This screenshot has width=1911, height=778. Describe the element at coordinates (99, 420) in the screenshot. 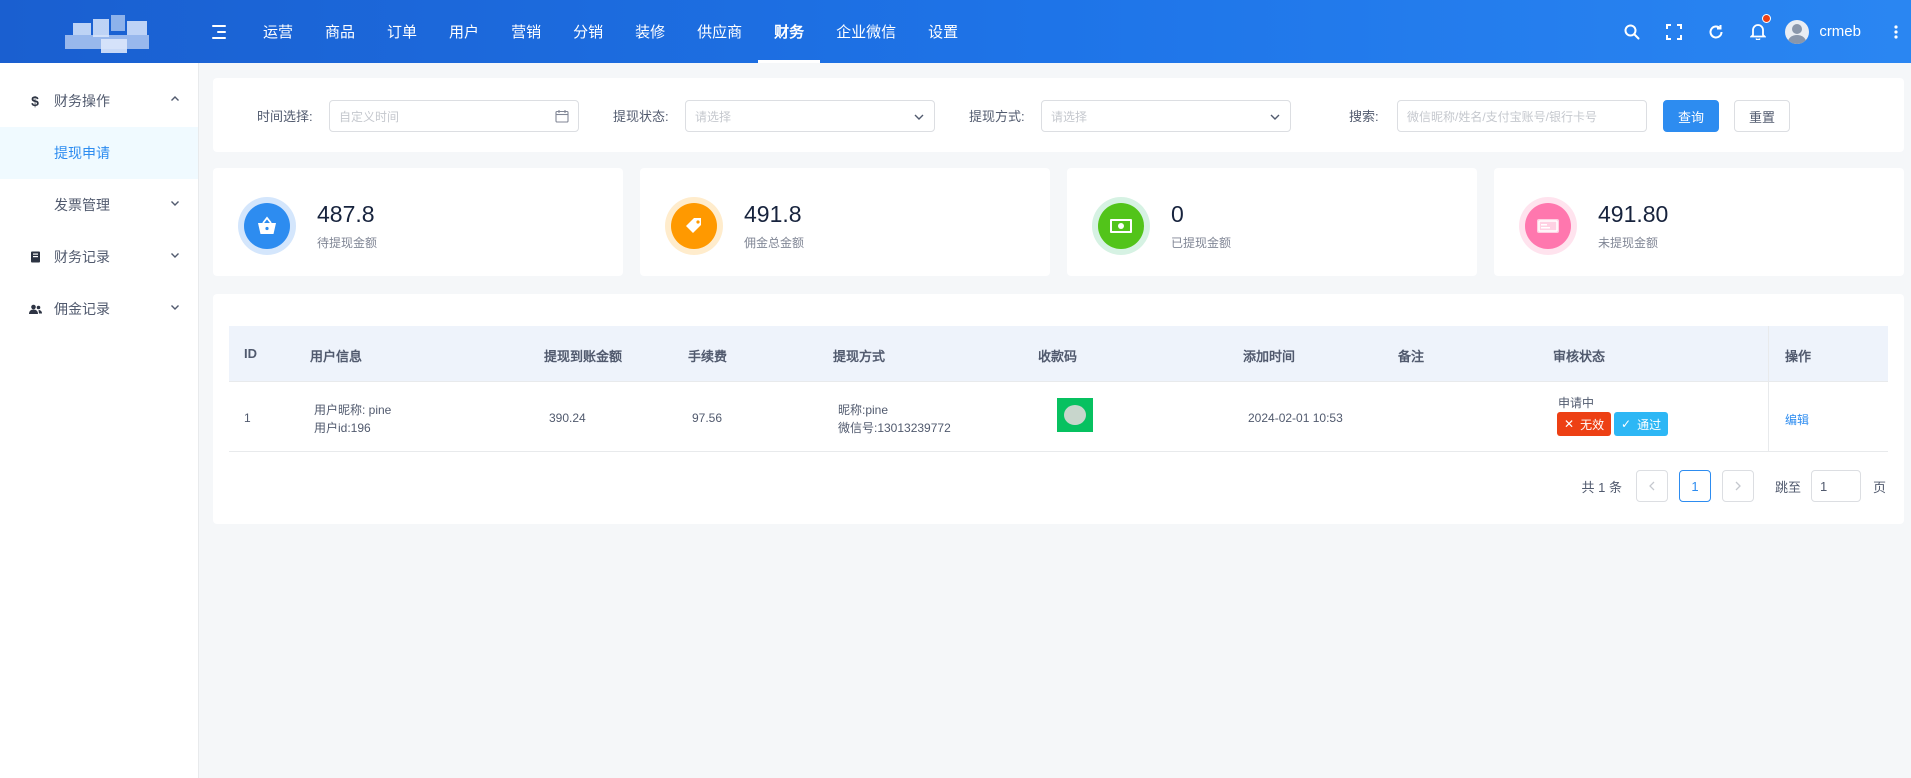

I see `sidebar: $ 财务操作 提现申请 发票管理 财务记录 佣金记录` at that location.